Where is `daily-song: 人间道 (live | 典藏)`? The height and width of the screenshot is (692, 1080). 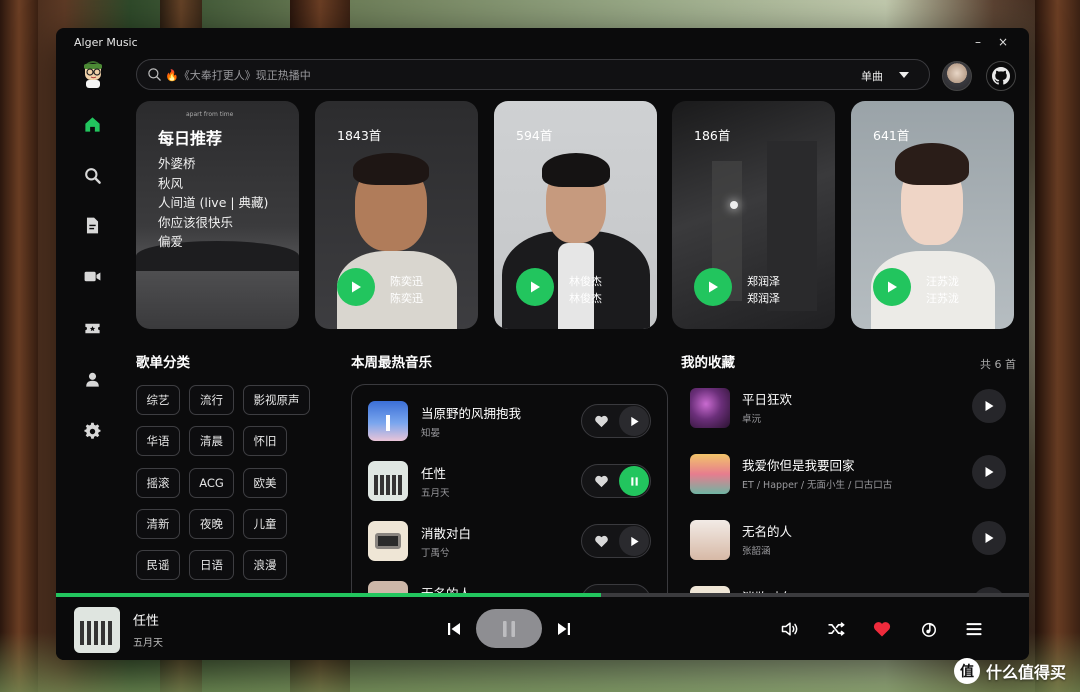
daily-song: 人间道 (live | 典藏) is located at coordinates (213, 203).